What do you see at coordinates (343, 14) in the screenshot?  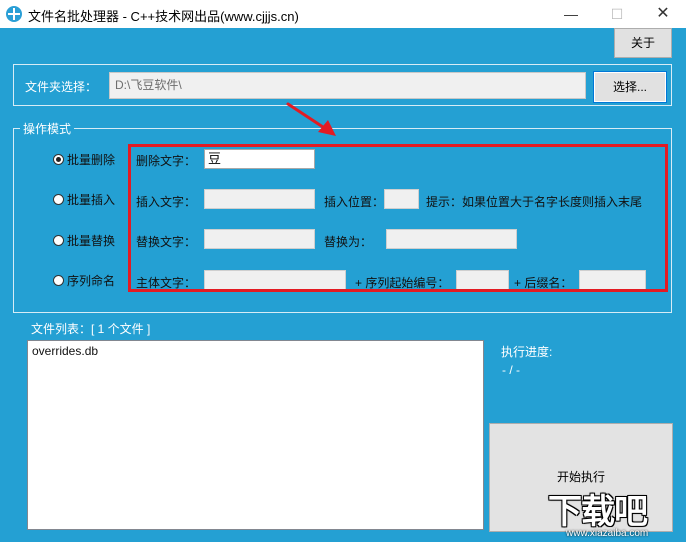 I see `title-bar: 文件名批处理器 - C++技术网出品(www.cjjjs.cn) — ☐ ✕` at bounding box center [343, 14].